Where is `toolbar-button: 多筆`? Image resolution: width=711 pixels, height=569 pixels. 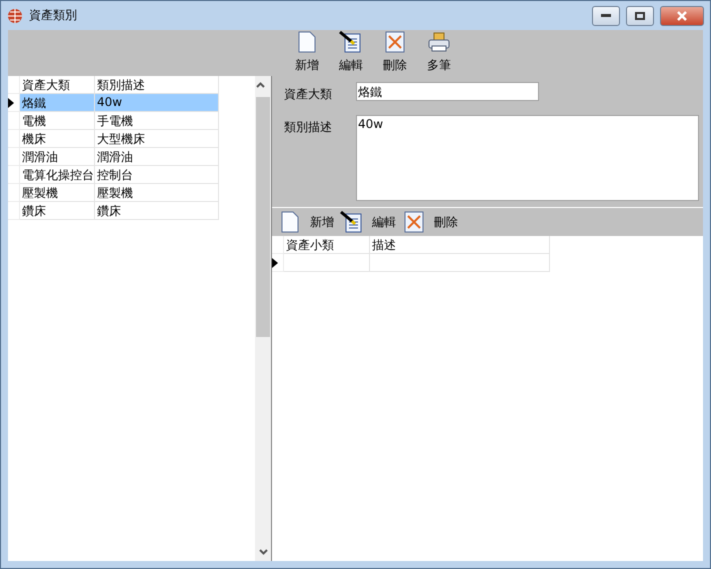 toolbar-button: 多筆 is located at coordinates (439, 52).